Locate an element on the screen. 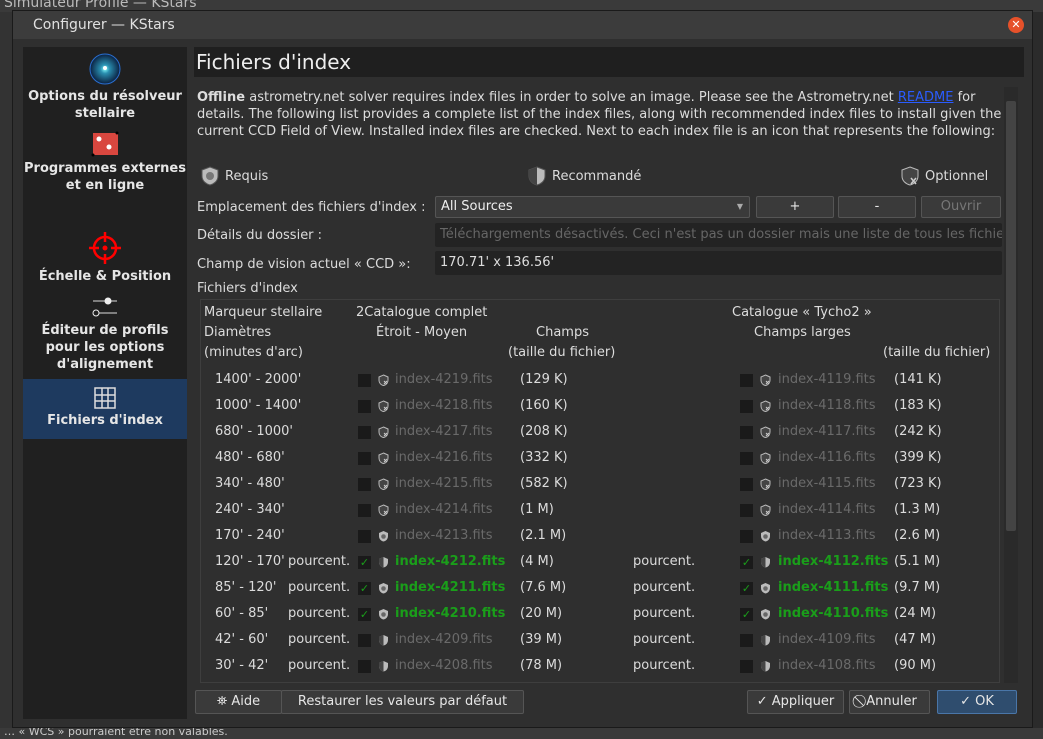  remove-button: - is located at coordinates (877, 207).